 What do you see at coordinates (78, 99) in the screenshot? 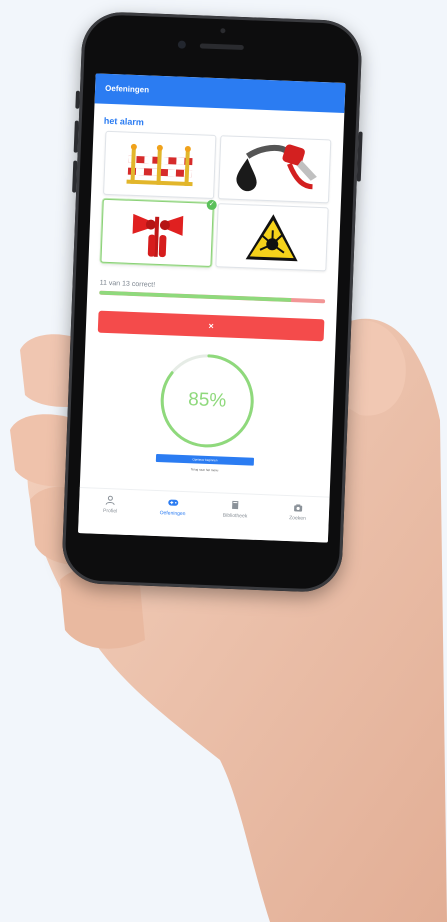
I see `mute-switch` at bounding box center [78, 99].